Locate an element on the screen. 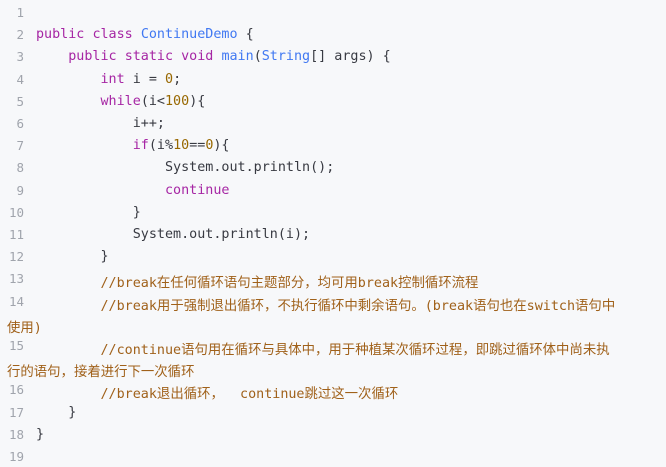 This screenshot has height=467, width=666. code-token: System.out.println(); is located at coordinates (185, 168).